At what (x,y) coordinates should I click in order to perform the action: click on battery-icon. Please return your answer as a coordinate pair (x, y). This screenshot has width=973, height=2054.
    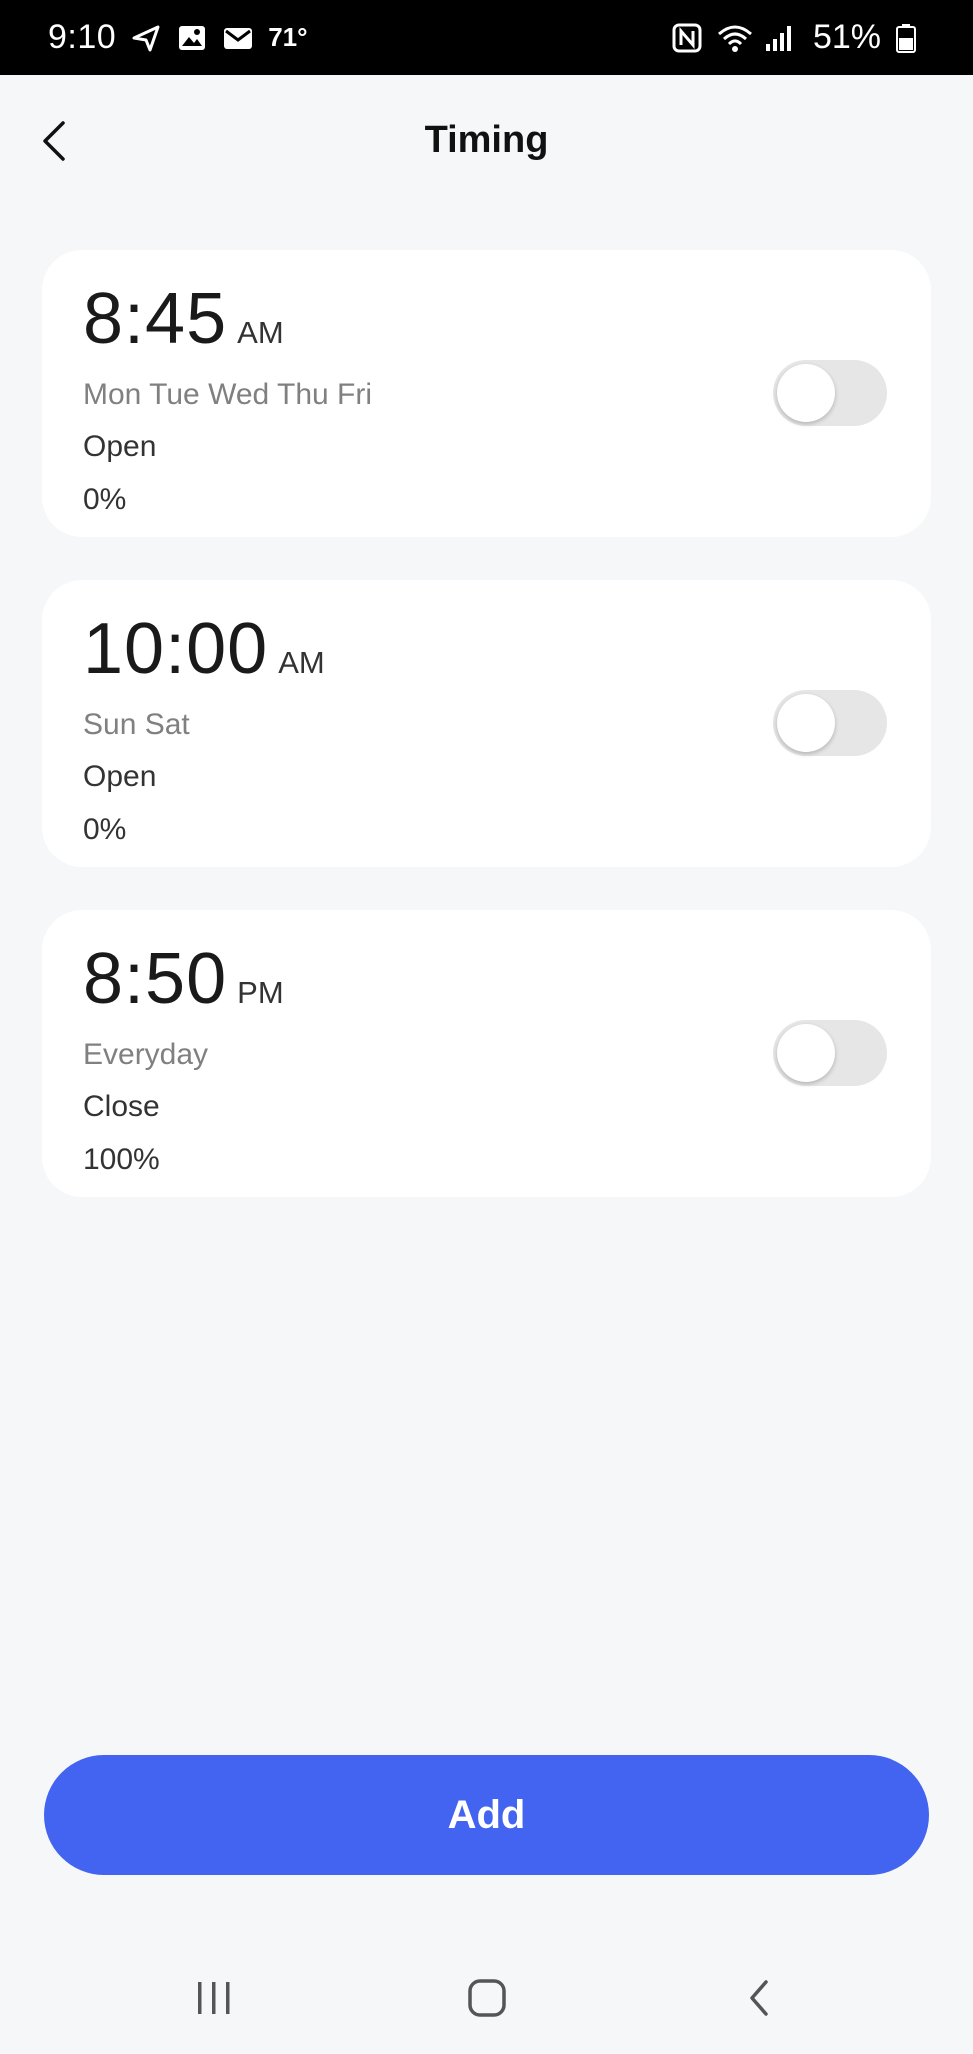
    Looking at the image, I should click on (911, 38).